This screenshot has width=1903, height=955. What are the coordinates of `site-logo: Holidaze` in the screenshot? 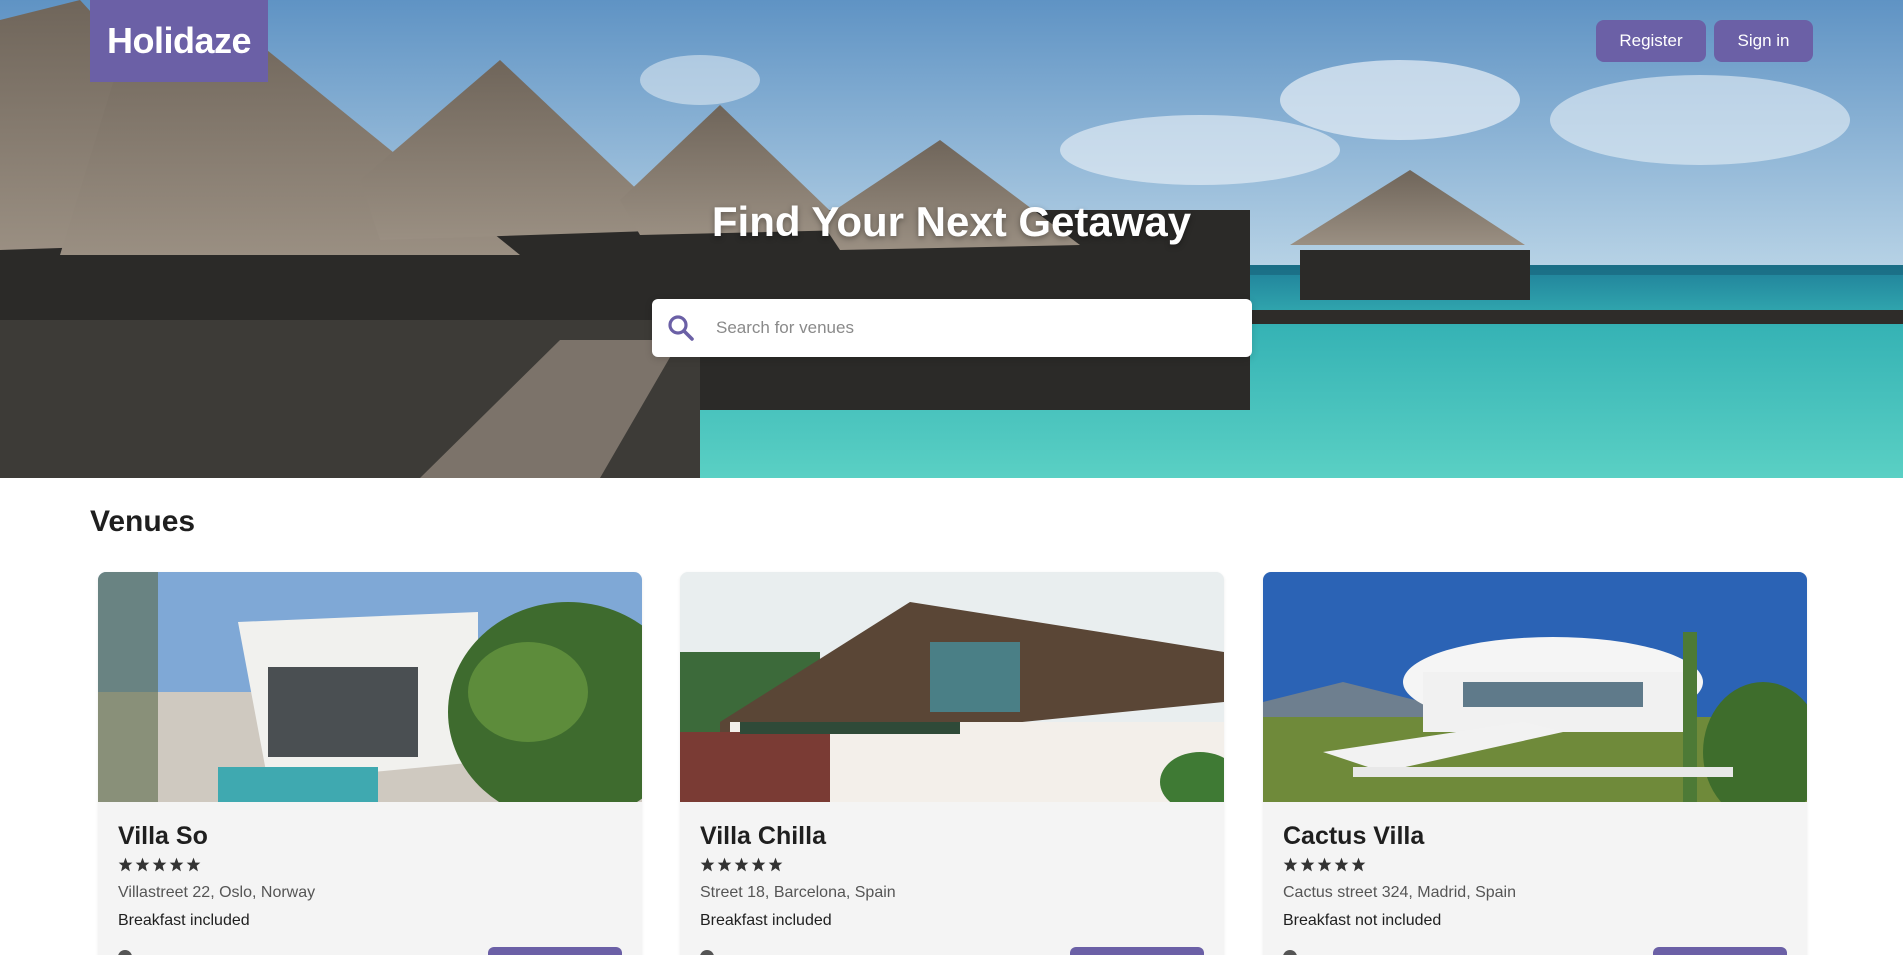 It's located at (179, 41).